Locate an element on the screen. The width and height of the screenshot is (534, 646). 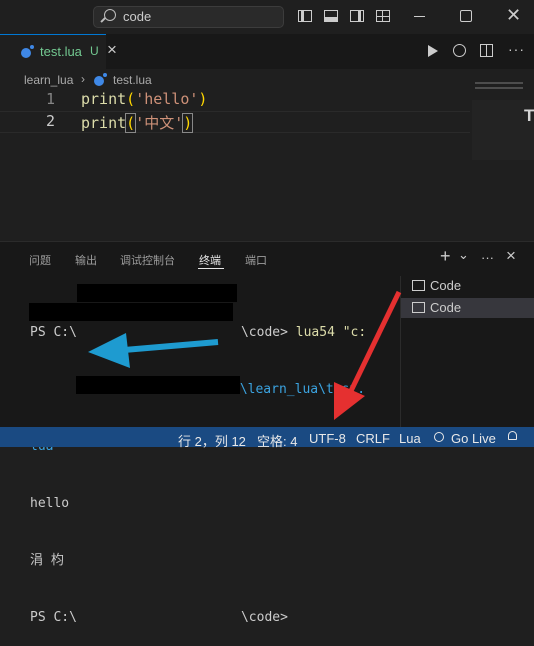
status-go-live: Go Live is located at coordinates (473, 438).